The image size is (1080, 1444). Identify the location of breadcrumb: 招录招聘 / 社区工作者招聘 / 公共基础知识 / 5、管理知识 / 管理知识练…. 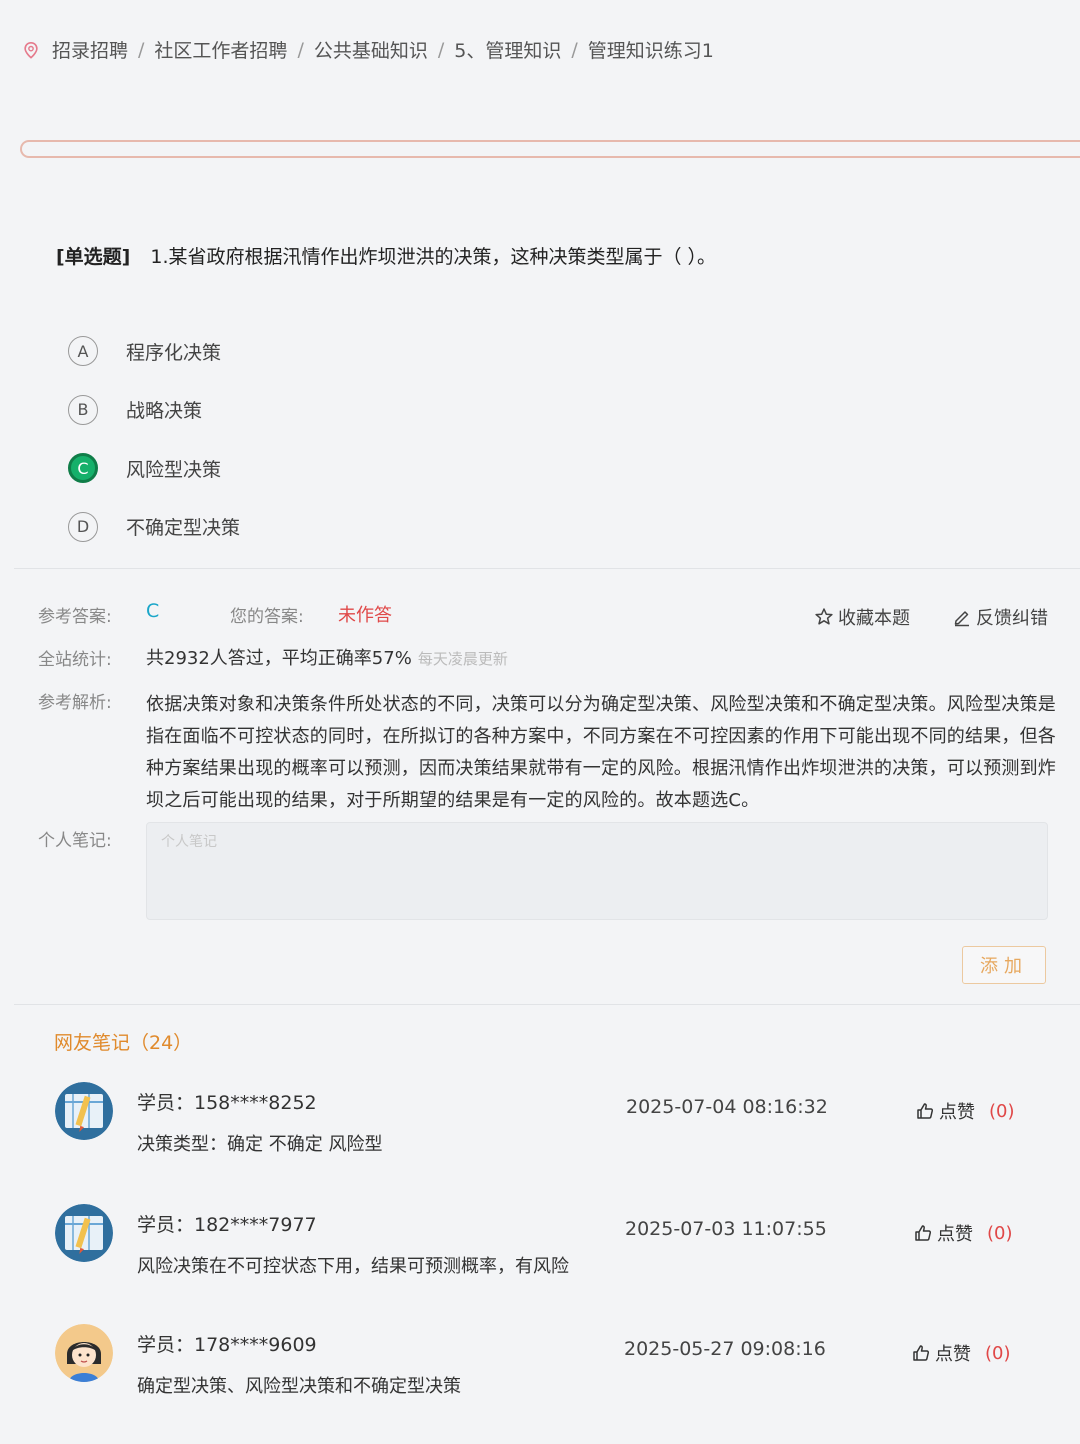
(368, 49).